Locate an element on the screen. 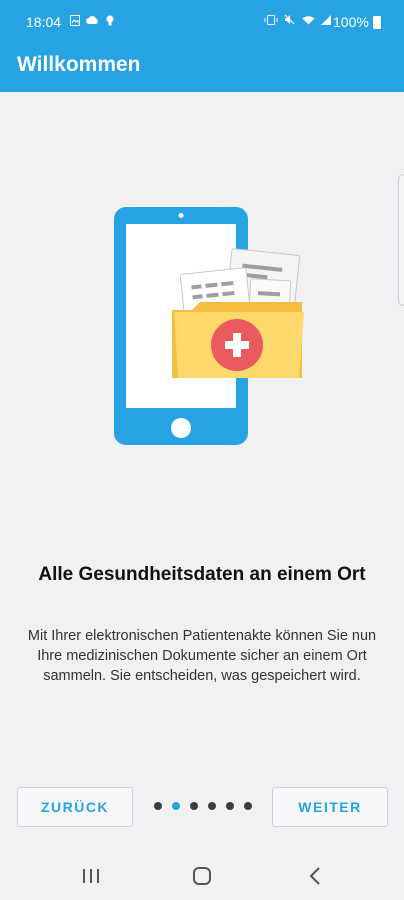 The image size is (404, 900). status-bar: 18:04 100% is located at coordinates (202, 22).